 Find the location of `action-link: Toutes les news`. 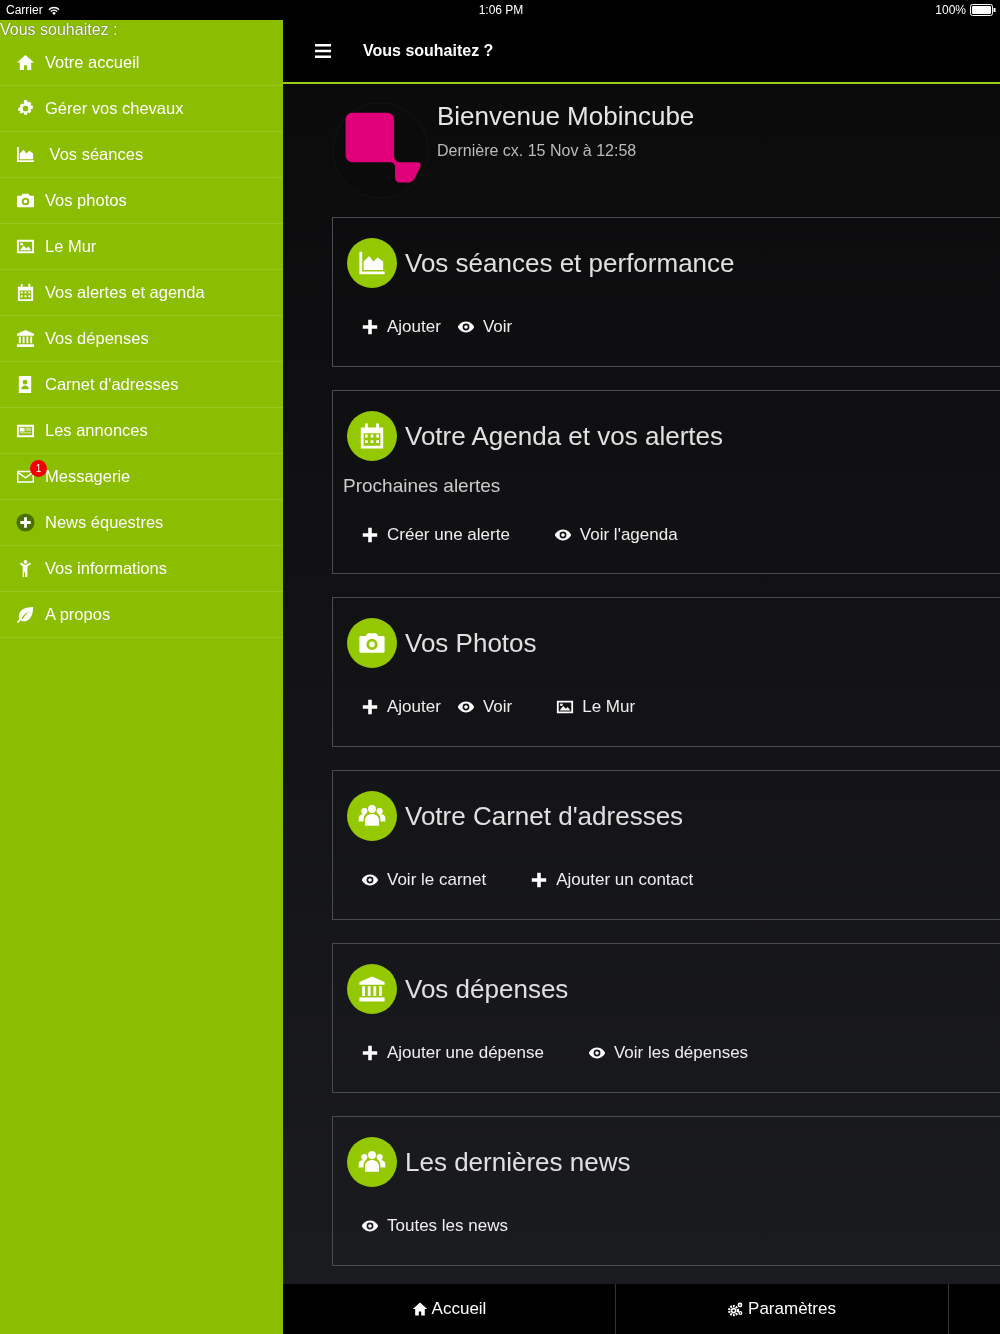

action-link: Toutes les news is located at coordinates (434, 1226).